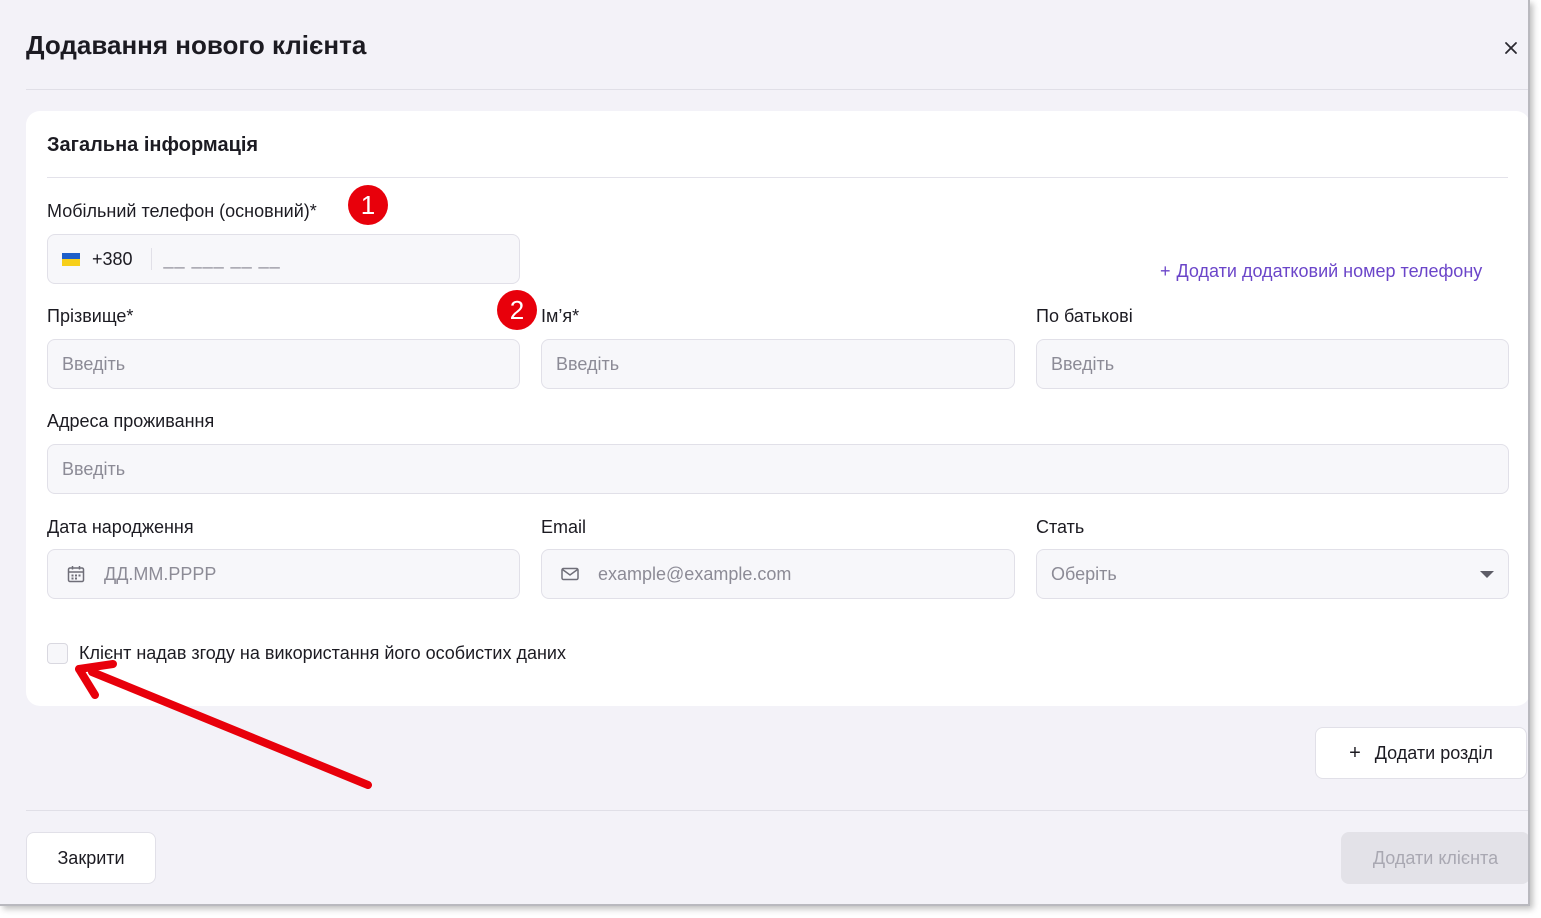  Describe the element at coordinates (71, 259) in the screenshot. I see `ukraine-flag-icon` at that location.